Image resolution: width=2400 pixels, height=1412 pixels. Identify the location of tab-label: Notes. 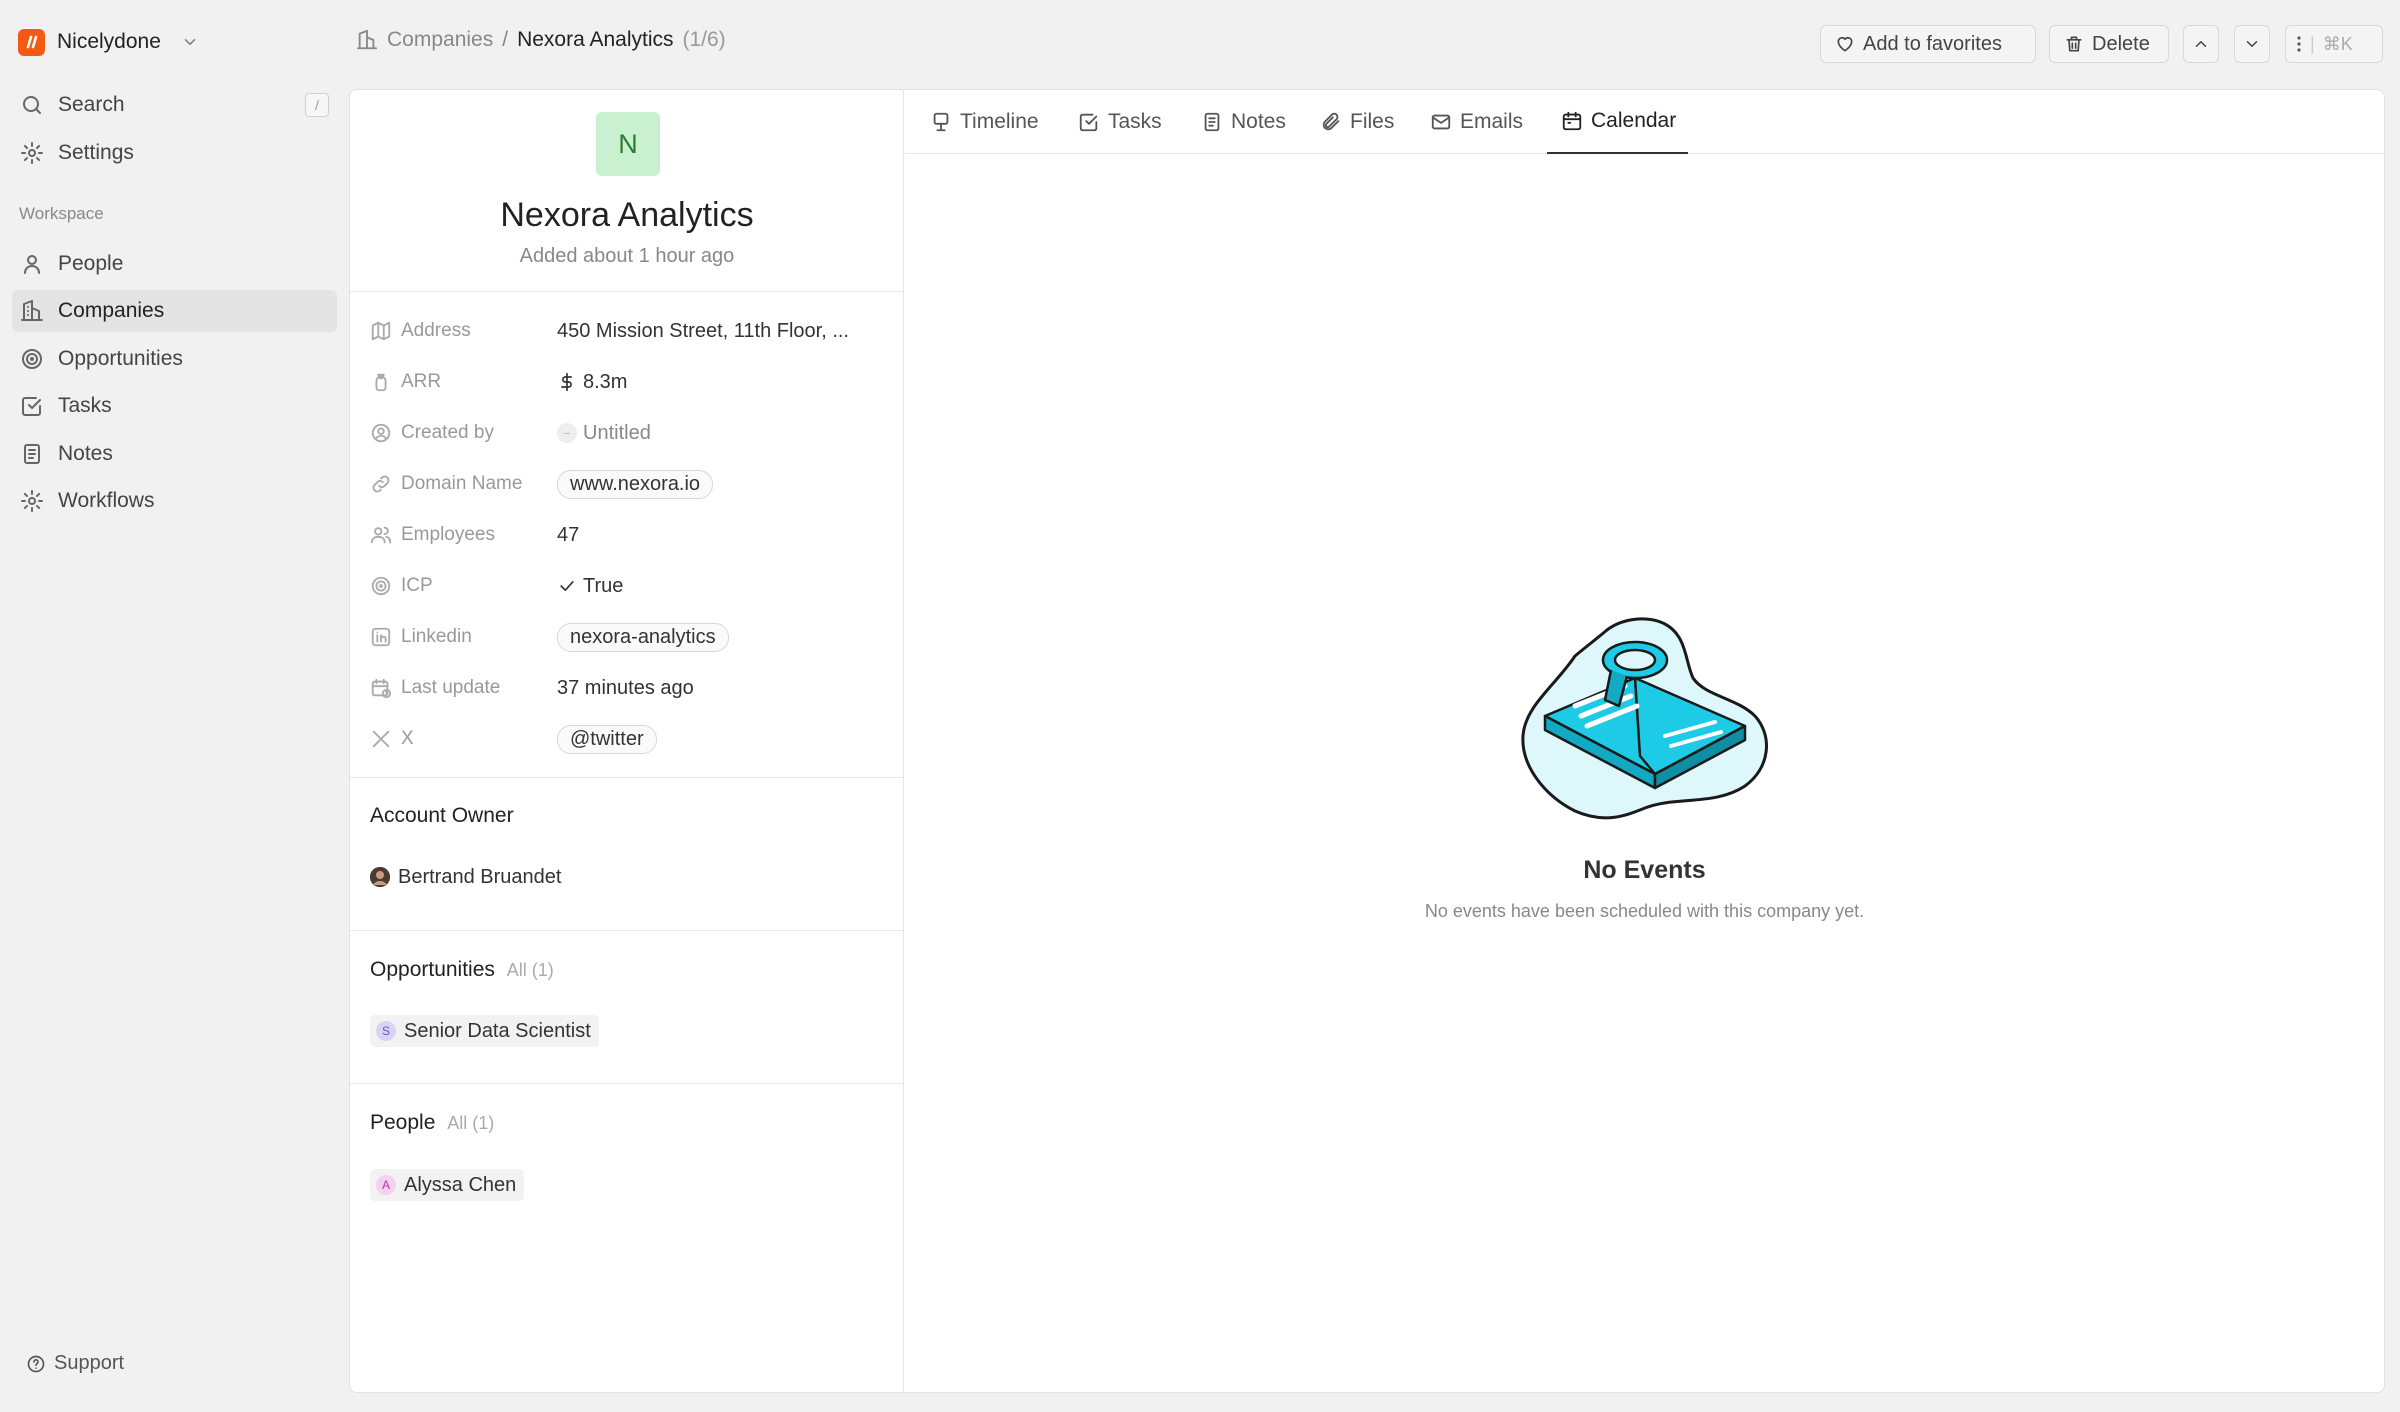
(1258, 121).